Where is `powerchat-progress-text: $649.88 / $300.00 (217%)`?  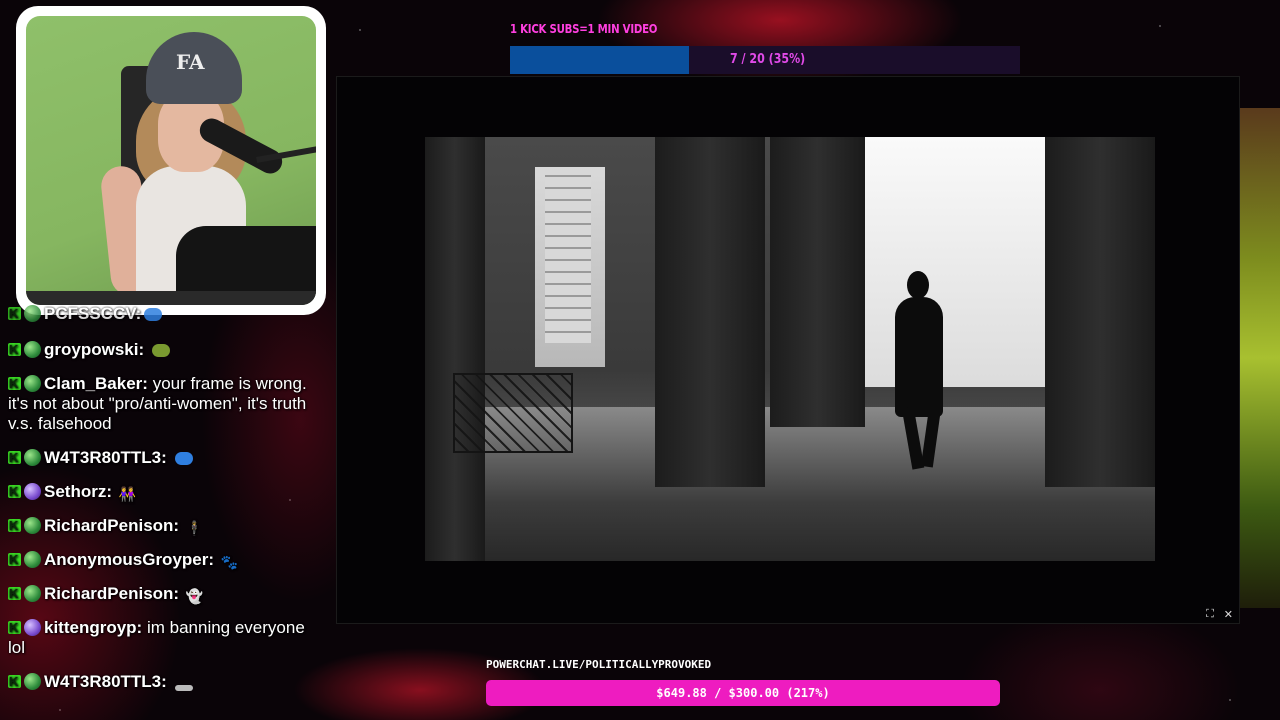
powerchat-progress-text: $649.88 / $300.00 (217%) is located at coordinates (743, 693).